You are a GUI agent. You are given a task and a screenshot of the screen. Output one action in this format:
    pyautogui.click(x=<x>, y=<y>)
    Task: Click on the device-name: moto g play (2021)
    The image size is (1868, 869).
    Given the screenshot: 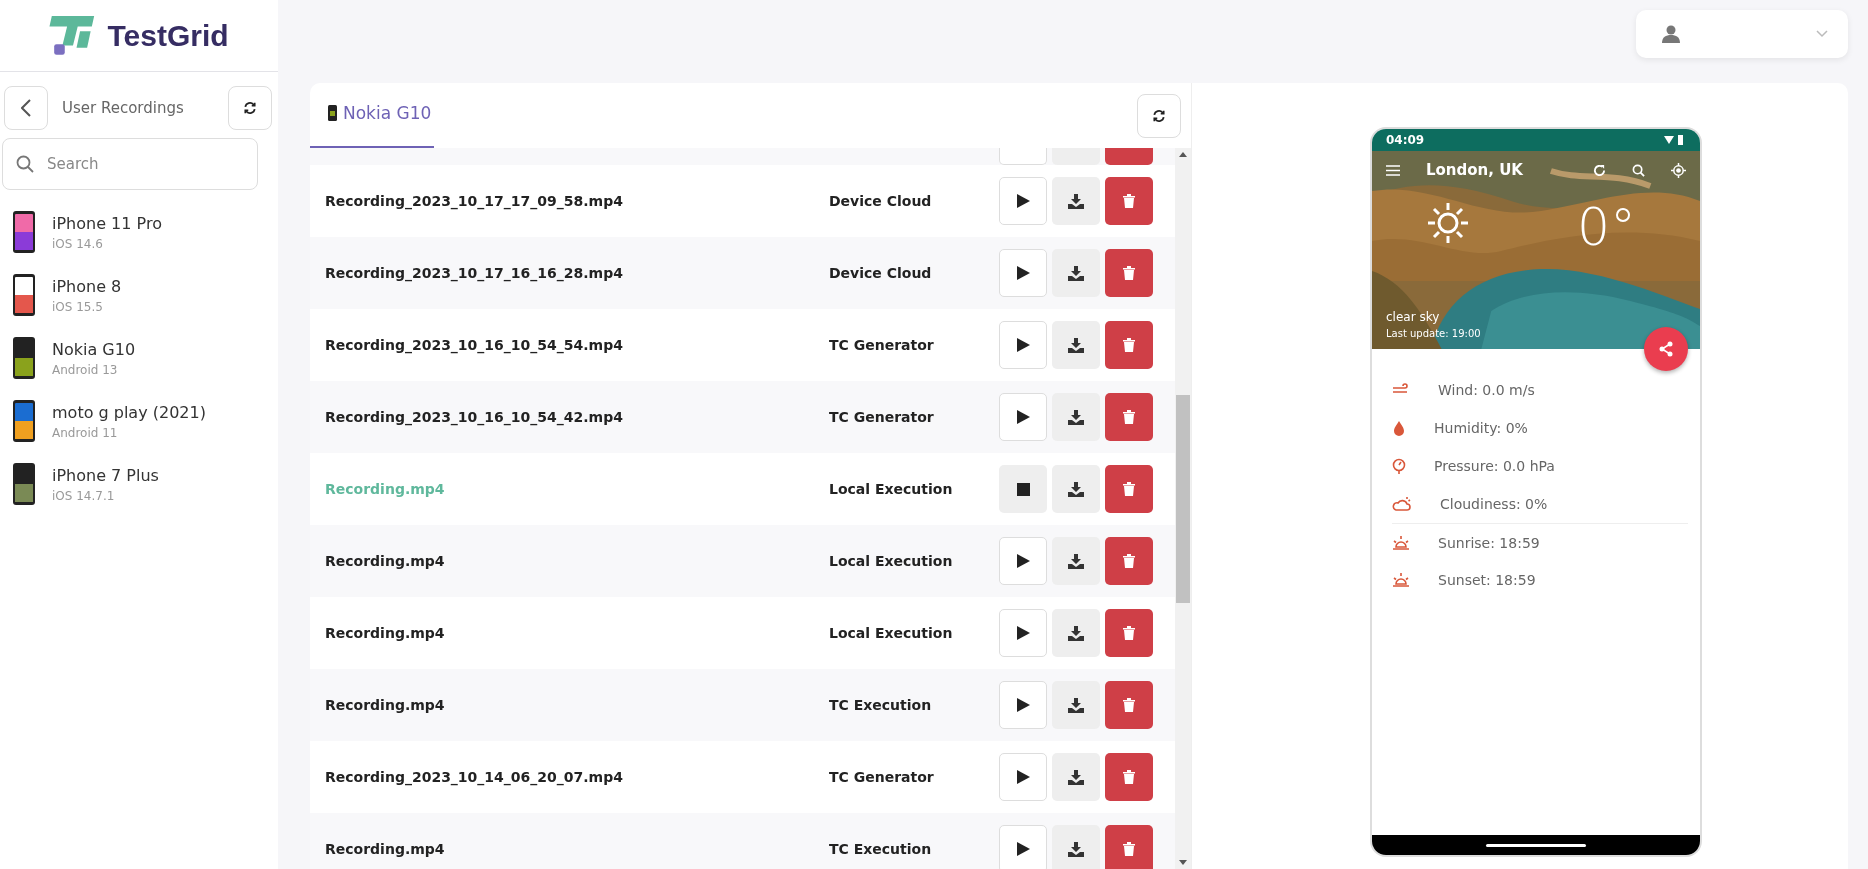 What is the action you would take?
    pyautogui.click(x=129, y=412)
    